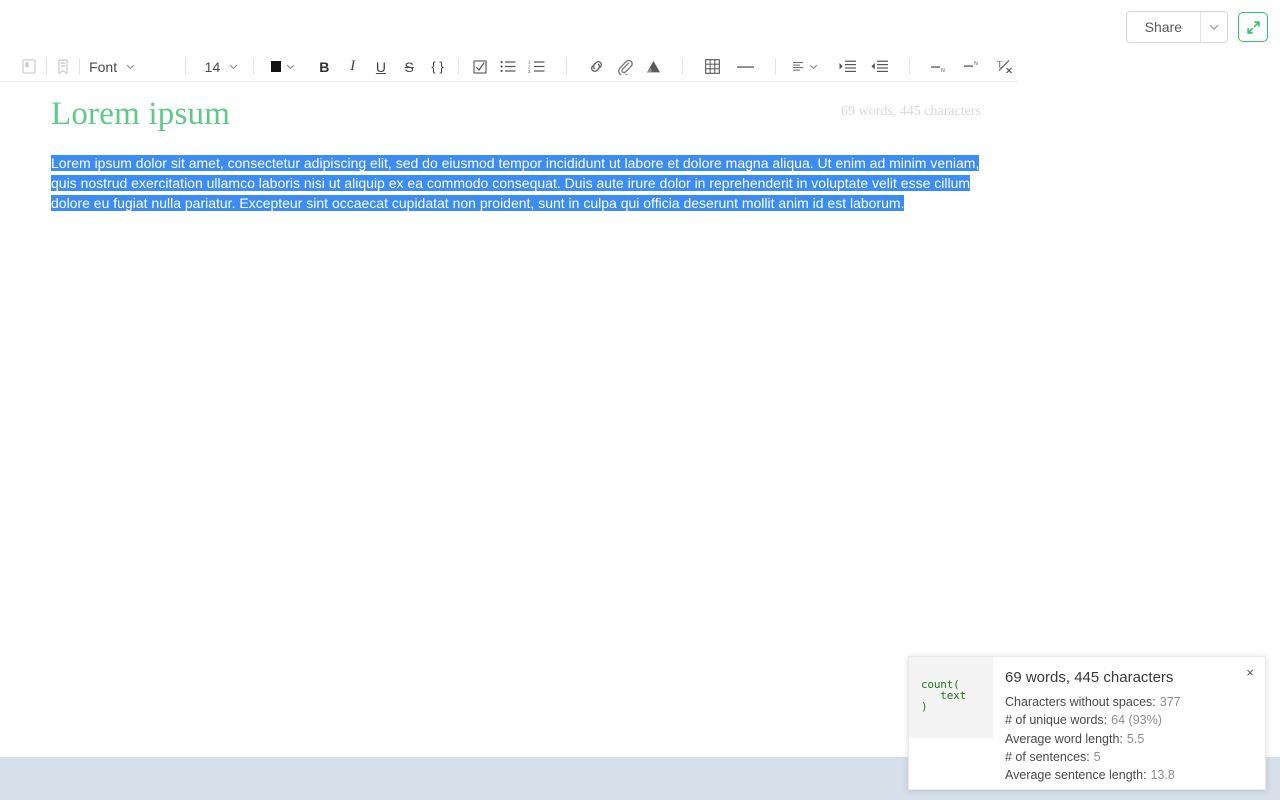 This screenshot has height=800, width=1280. I want to click on insert-drive-file-button, so click(653, 67).